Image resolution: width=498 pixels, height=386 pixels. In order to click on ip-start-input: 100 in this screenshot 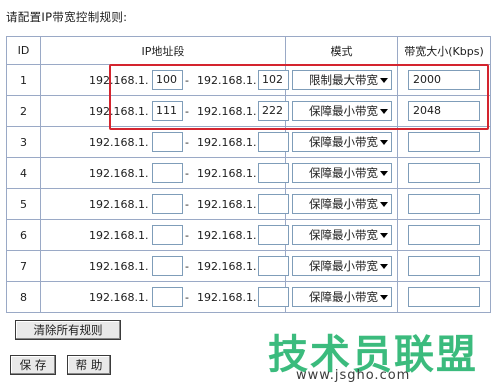, I will do `click(167, 80)`.